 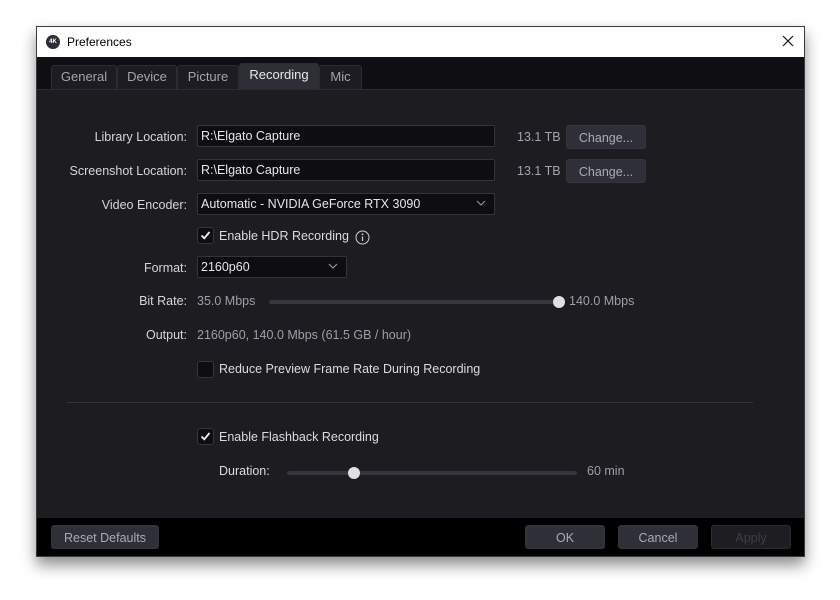 I want to click on app-logo-icon: 4K, so click(x=53, y=42).